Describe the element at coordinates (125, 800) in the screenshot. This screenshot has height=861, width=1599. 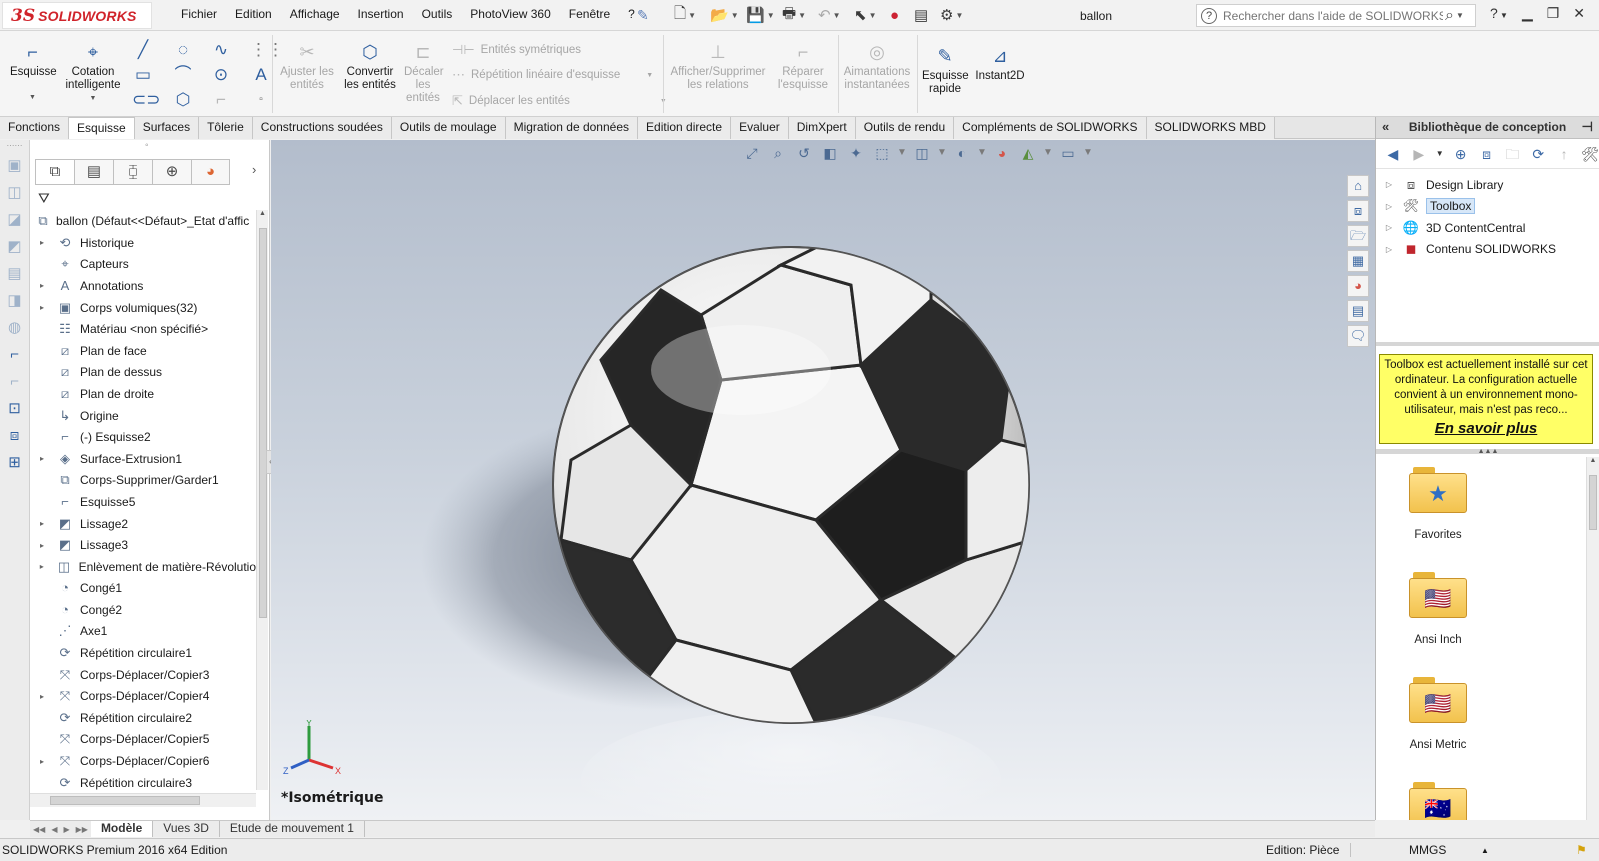
I see `hscrollbar-thumb` at that location.